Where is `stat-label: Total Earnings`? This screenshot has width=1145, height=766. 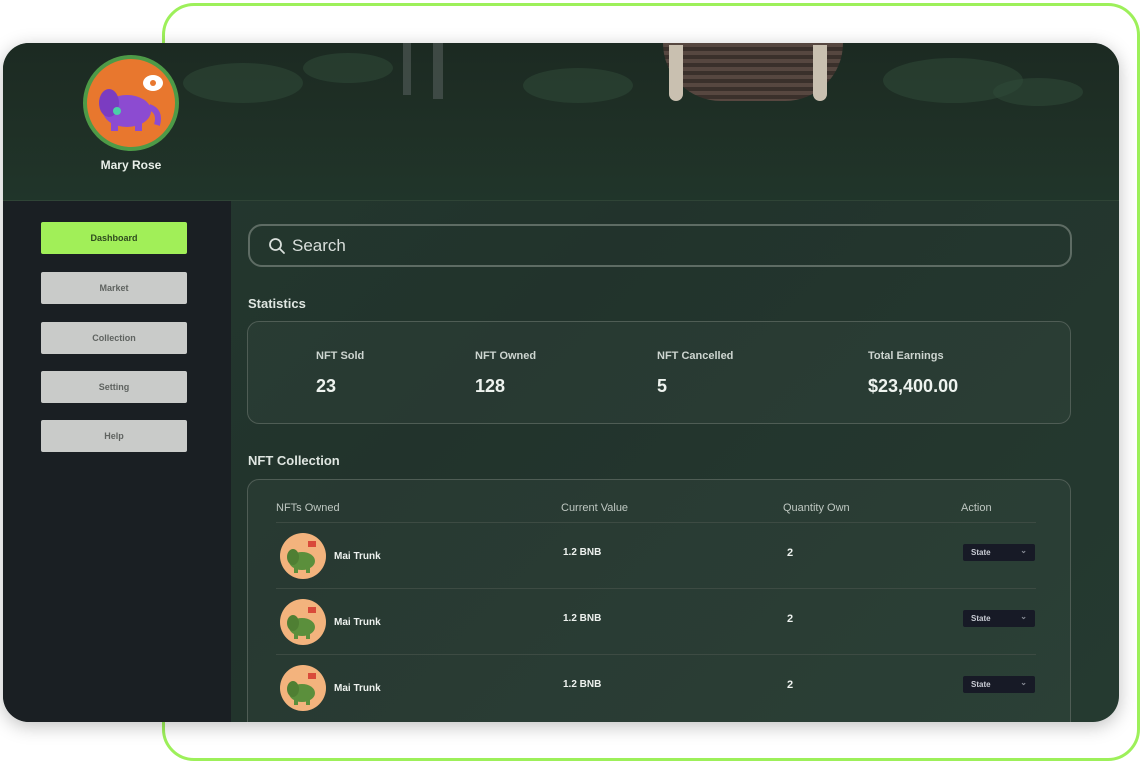 stat-label: Total Earnings is located at coordinates (906, 356).